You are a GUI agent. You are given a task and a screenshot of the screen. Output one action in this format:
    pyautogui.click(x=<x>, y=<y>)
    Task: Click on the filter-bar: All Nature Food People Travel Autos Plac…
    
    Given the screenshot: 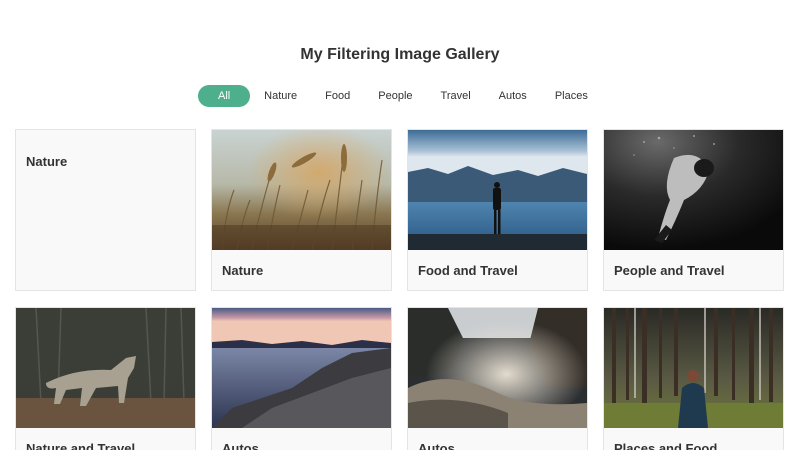 What is the action you would take?
    pyautogui.click(x=400, y=96)
    